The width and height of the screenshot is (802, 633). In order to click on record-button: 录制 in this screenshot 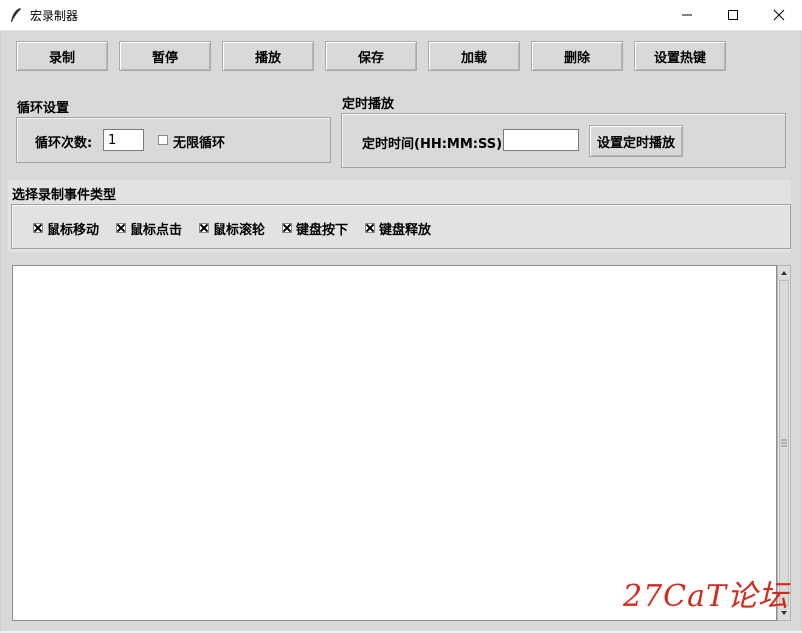, I will do `click(62, 56)`.